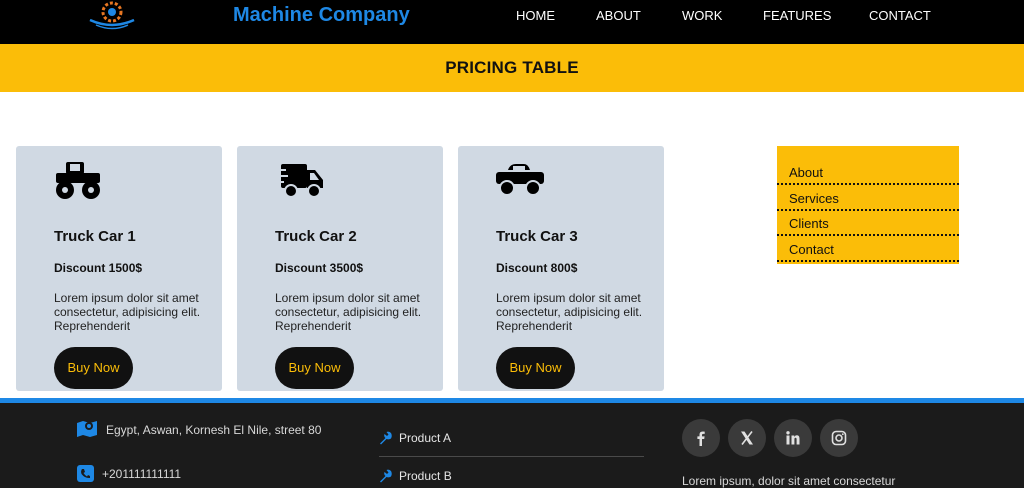 Image resolution: width=1024 pixels, height=488 pixels. Describe the element at coordinates (214, 430) in the screenshot. I see `footer-address: Egypt, Aswan, Kornesh El Nile, street 80` at that location.